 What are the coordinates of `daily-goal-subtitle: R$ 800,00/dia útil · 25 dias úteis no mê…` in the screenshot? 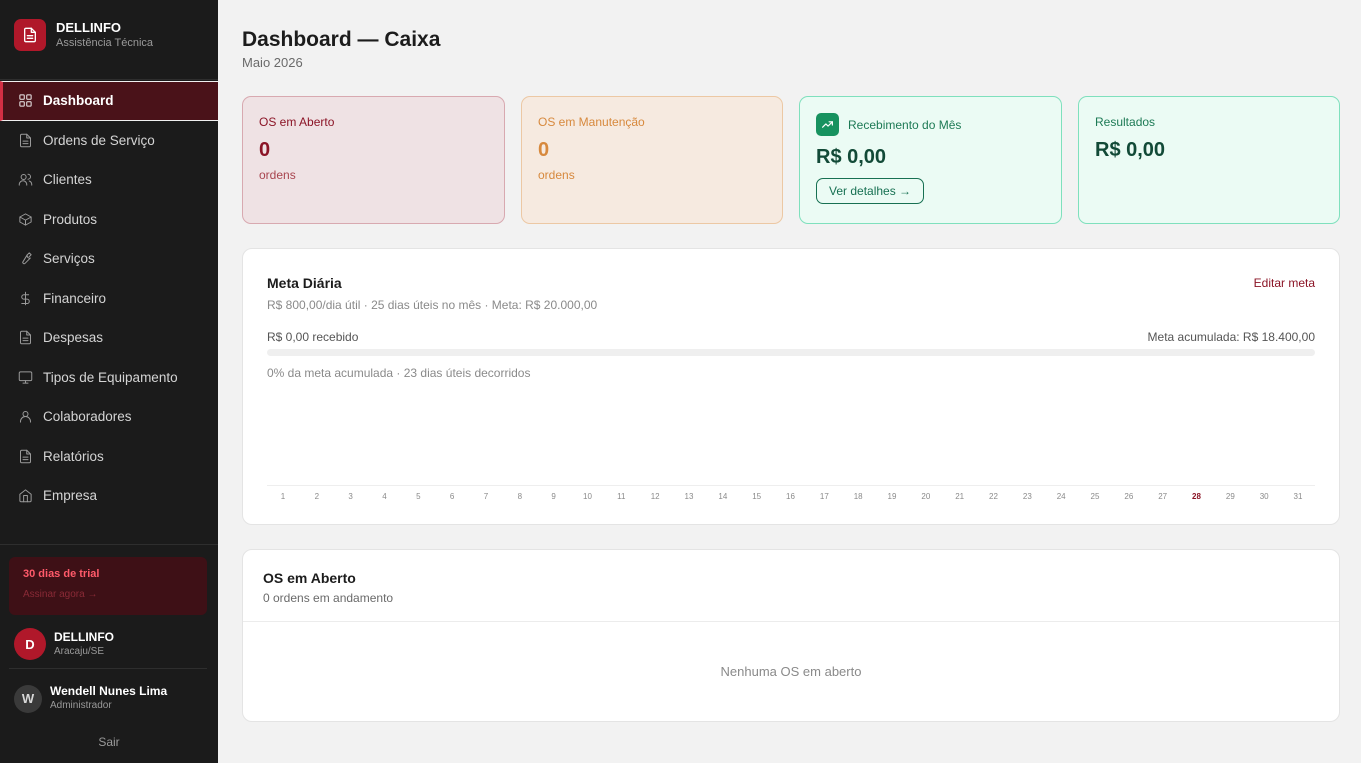 It's located at (432, 305).